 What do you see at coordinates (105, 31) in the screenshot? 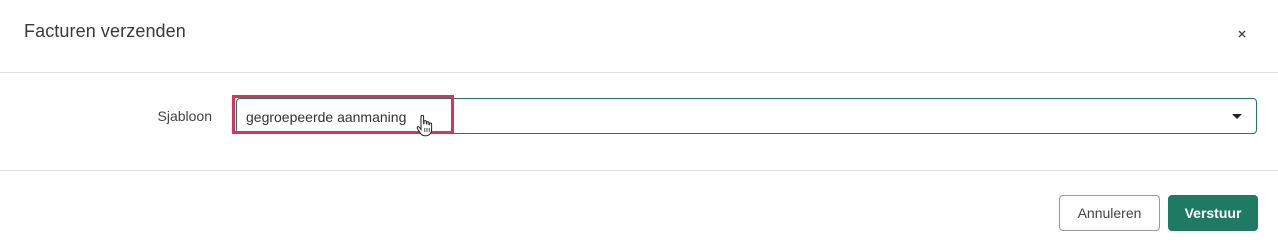
I see `dialog-title: Facturen verzenden` at bounding box center [105, 31].